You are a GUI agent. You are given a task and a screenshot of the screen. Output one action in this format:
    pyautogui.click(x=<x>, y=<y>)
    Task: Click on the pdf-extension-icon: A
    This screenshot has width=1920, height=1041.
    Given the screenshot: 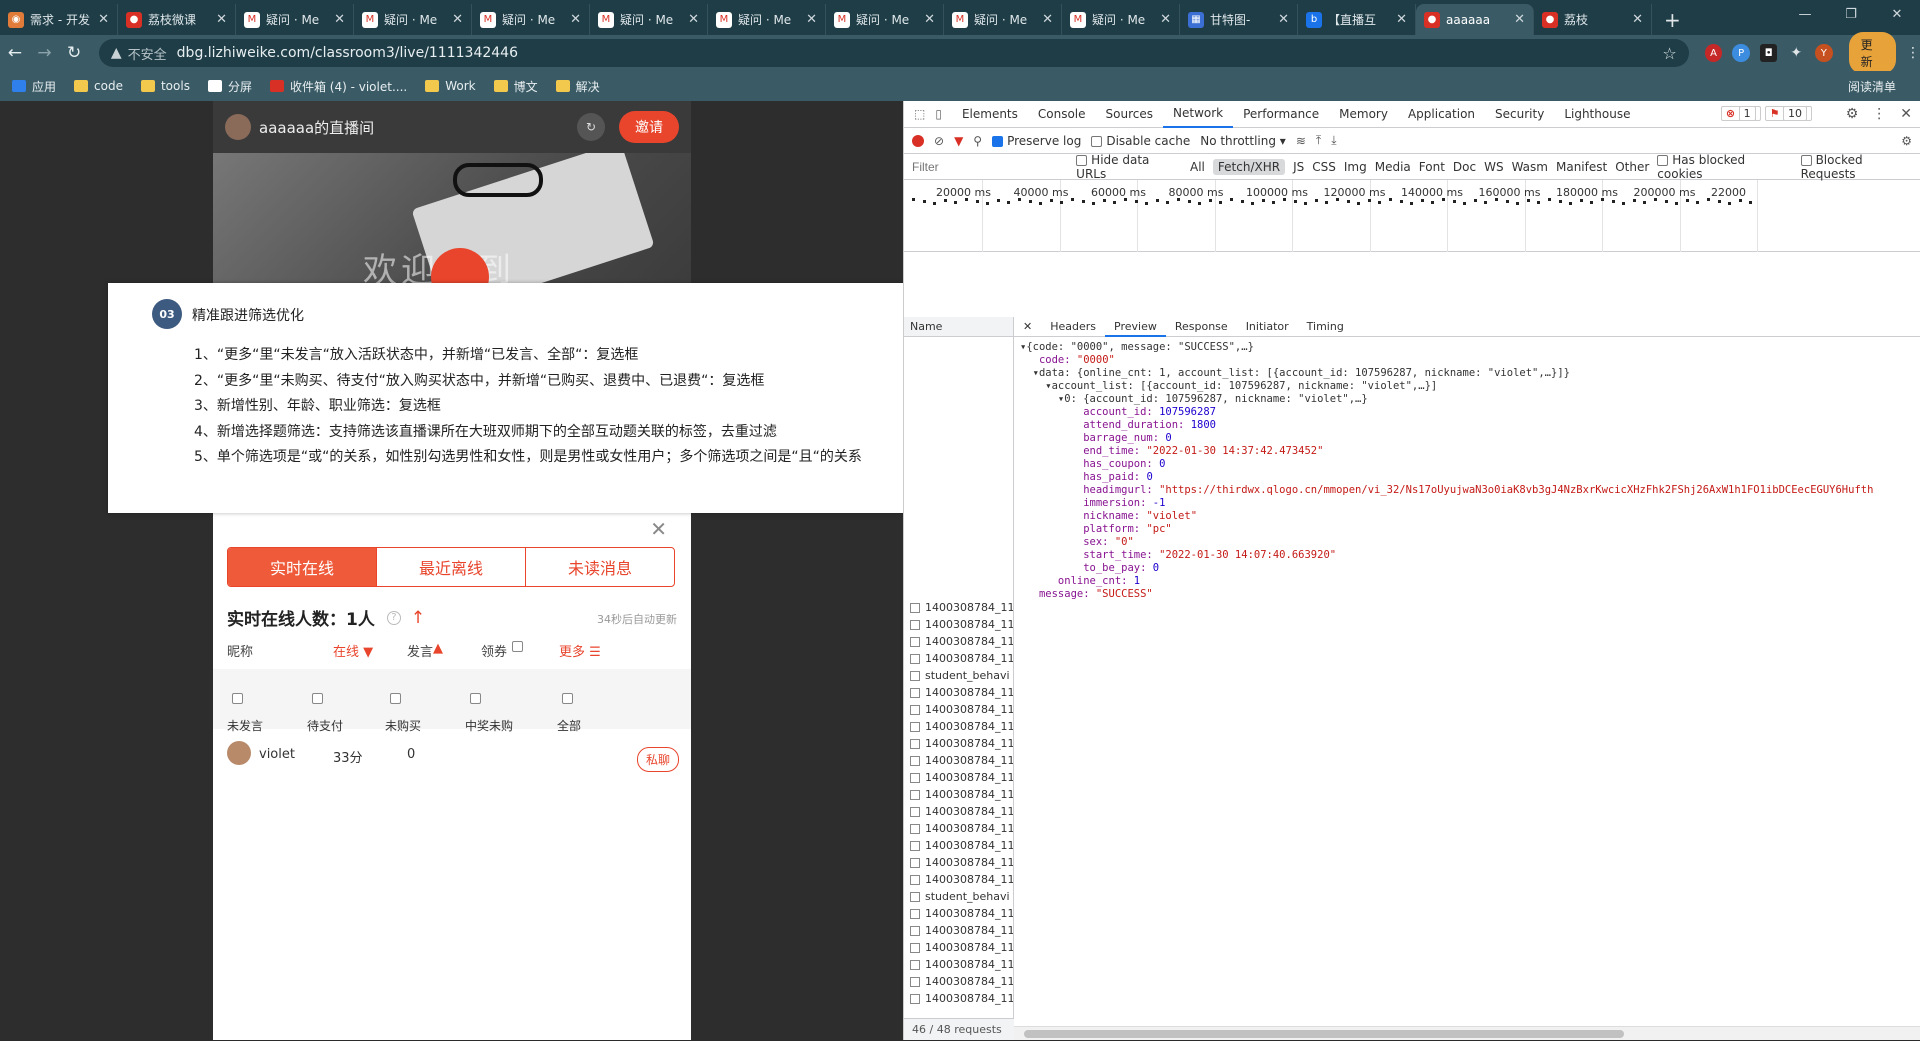 What is the action you would take?
    pyautogui.click(x=1713, y=53)
    